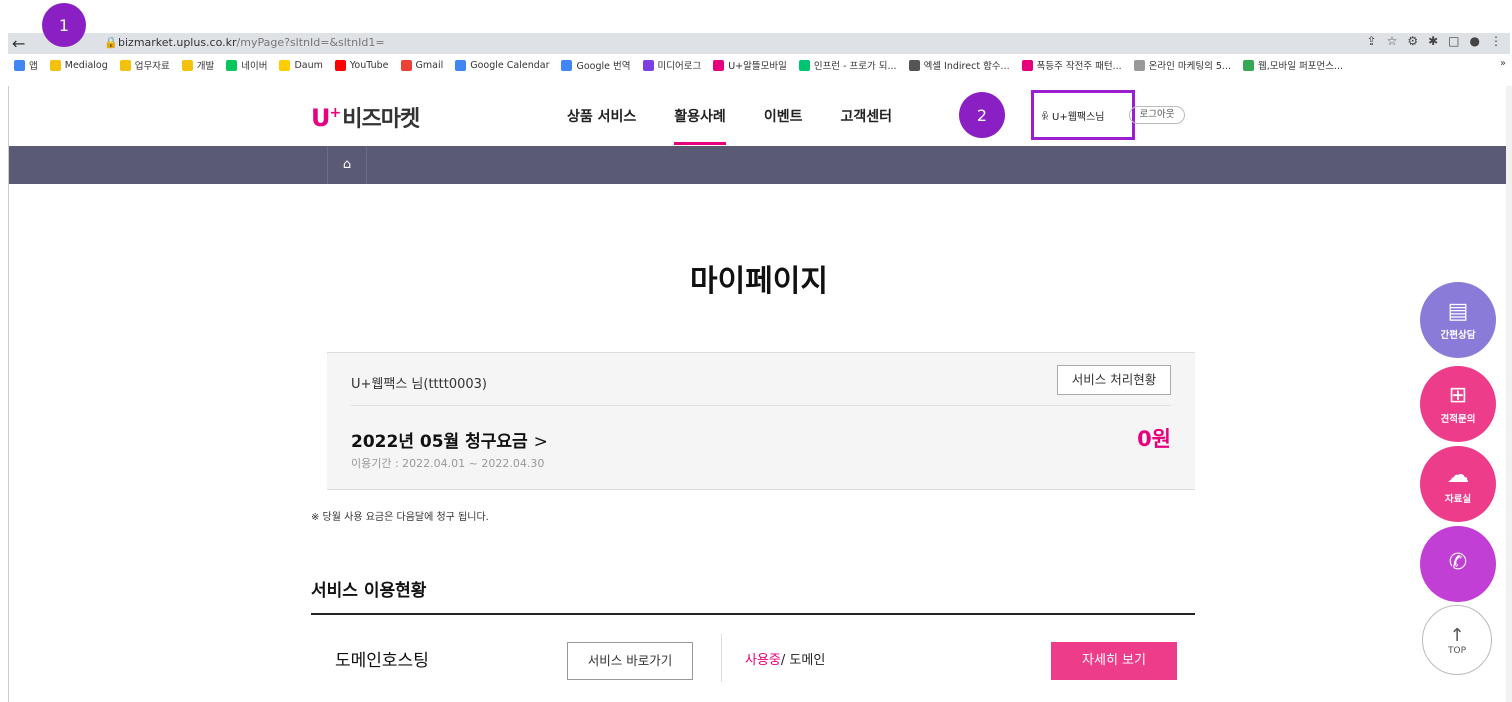  Describe the element at coordinates (419, 384) in the screenshot. I see `bill-user: U+웹팩스 님(tttt0003)` at that location.